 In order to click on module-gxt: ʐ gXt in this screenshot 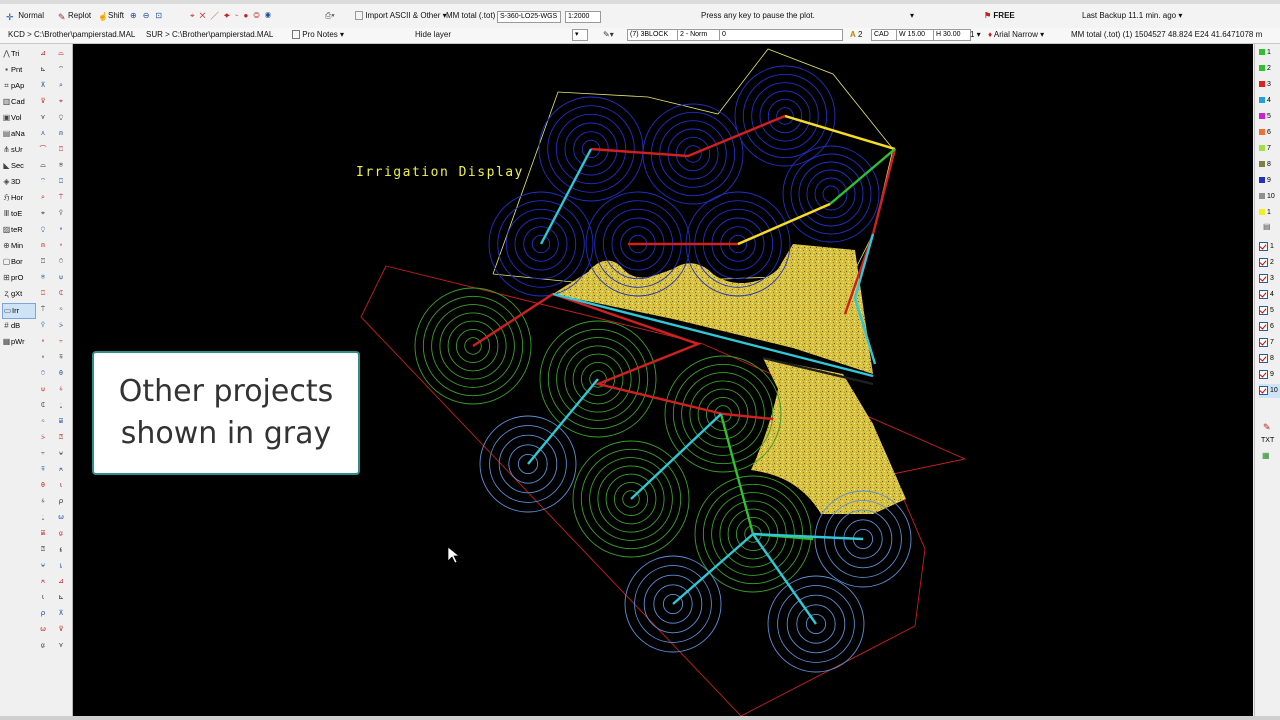, I will do `click(18, 294)`.